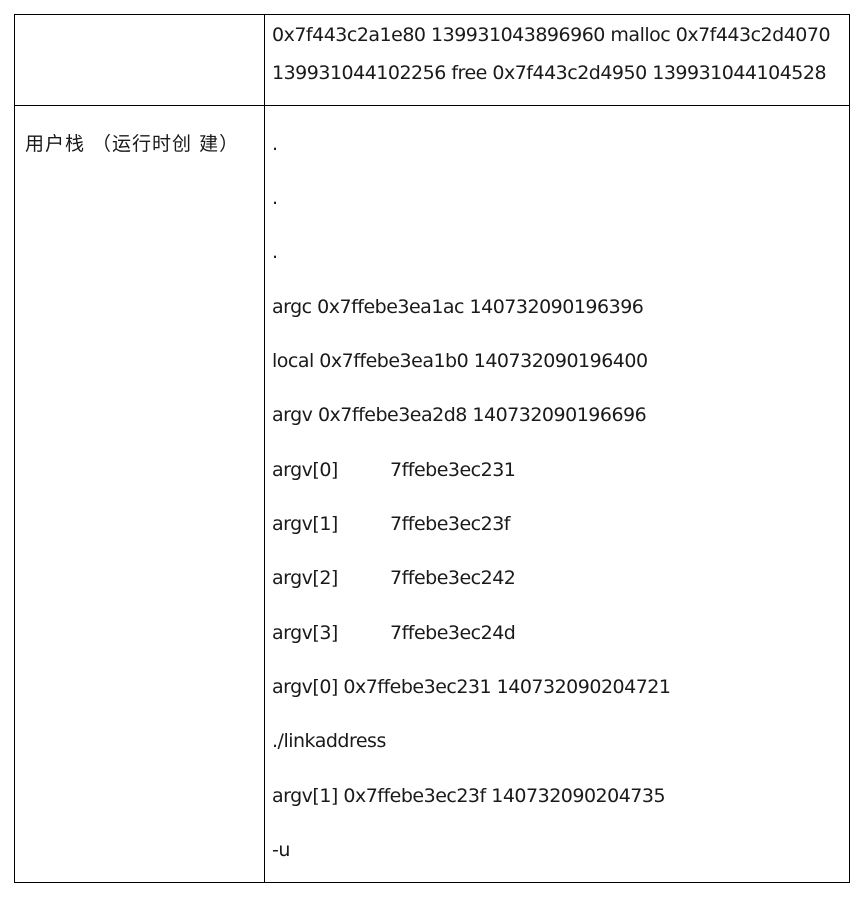 The height and width of the screenshot is (900, 865). What do you see at coordinates (453, 578) in the screenshot?
I see `argv-entry-value: 7ffebe3ec242` at bounding box center [453, 578].